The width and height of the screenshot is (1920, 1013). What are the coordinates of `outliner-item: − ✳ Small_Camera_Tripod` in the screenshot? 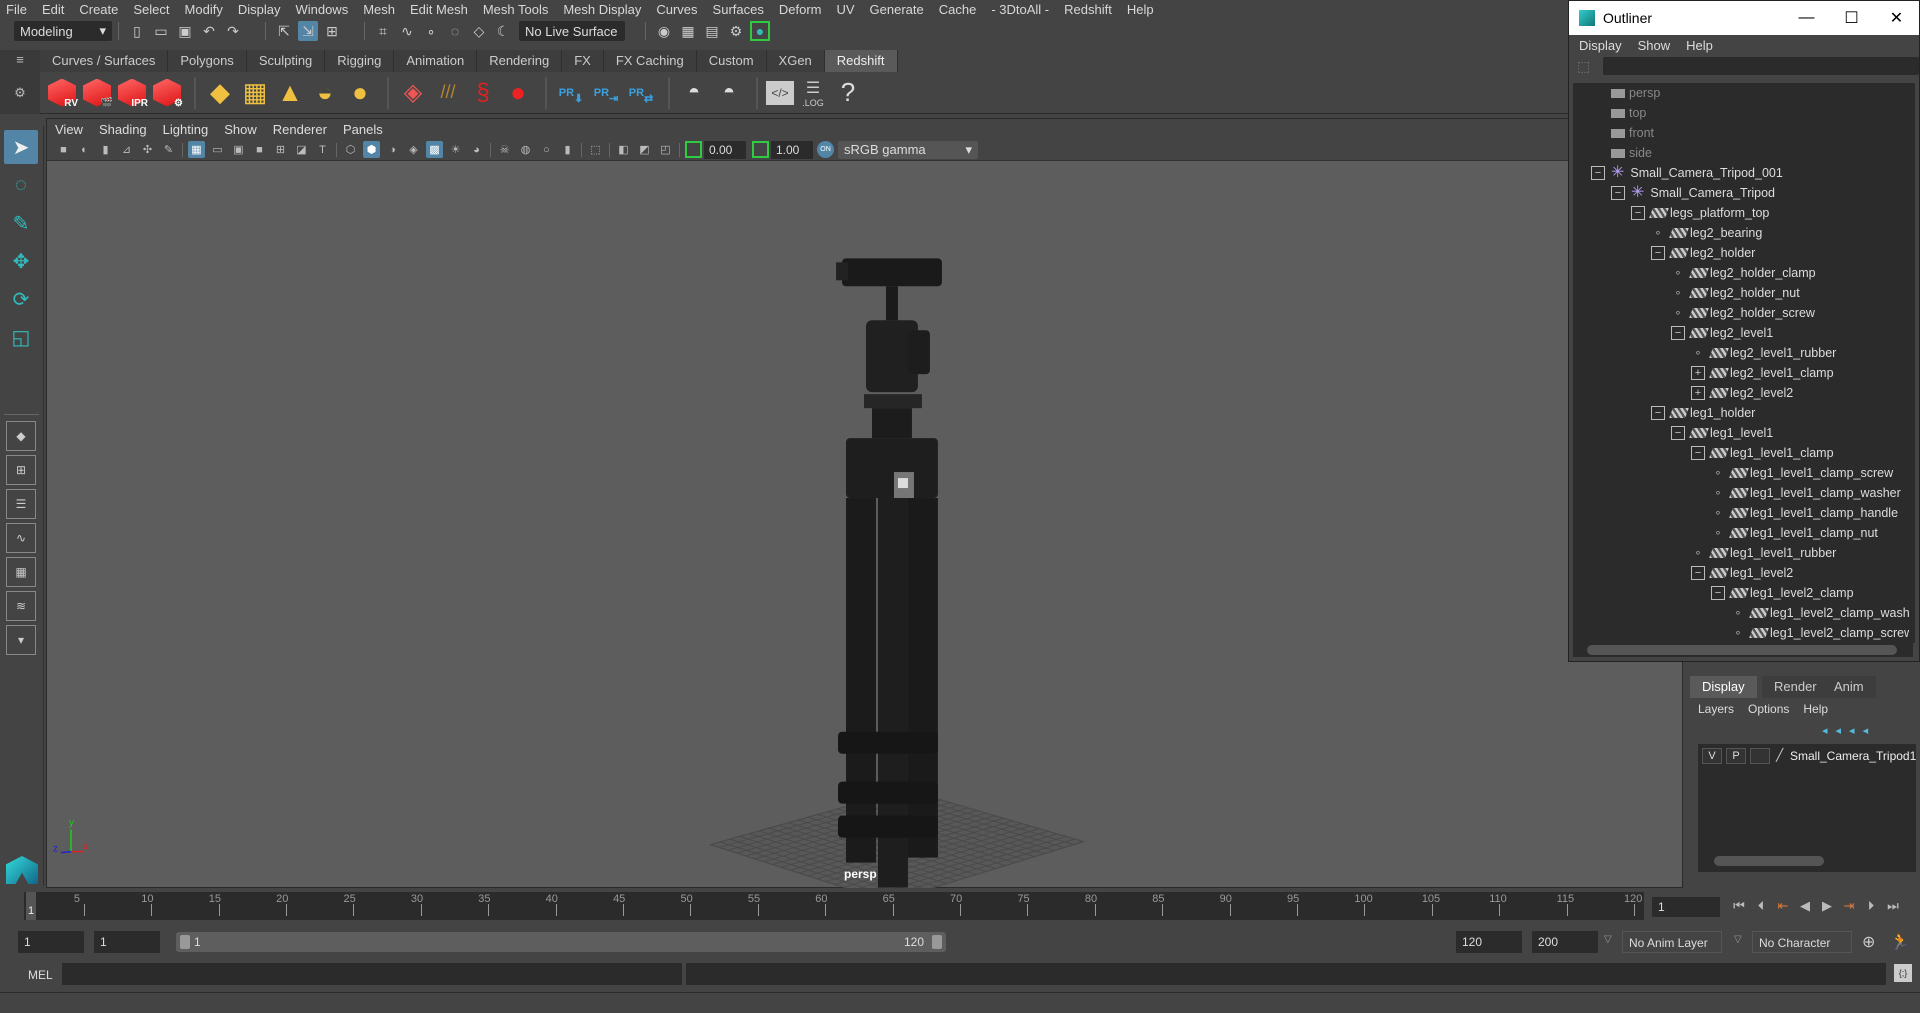 It's located at (1693, 193).